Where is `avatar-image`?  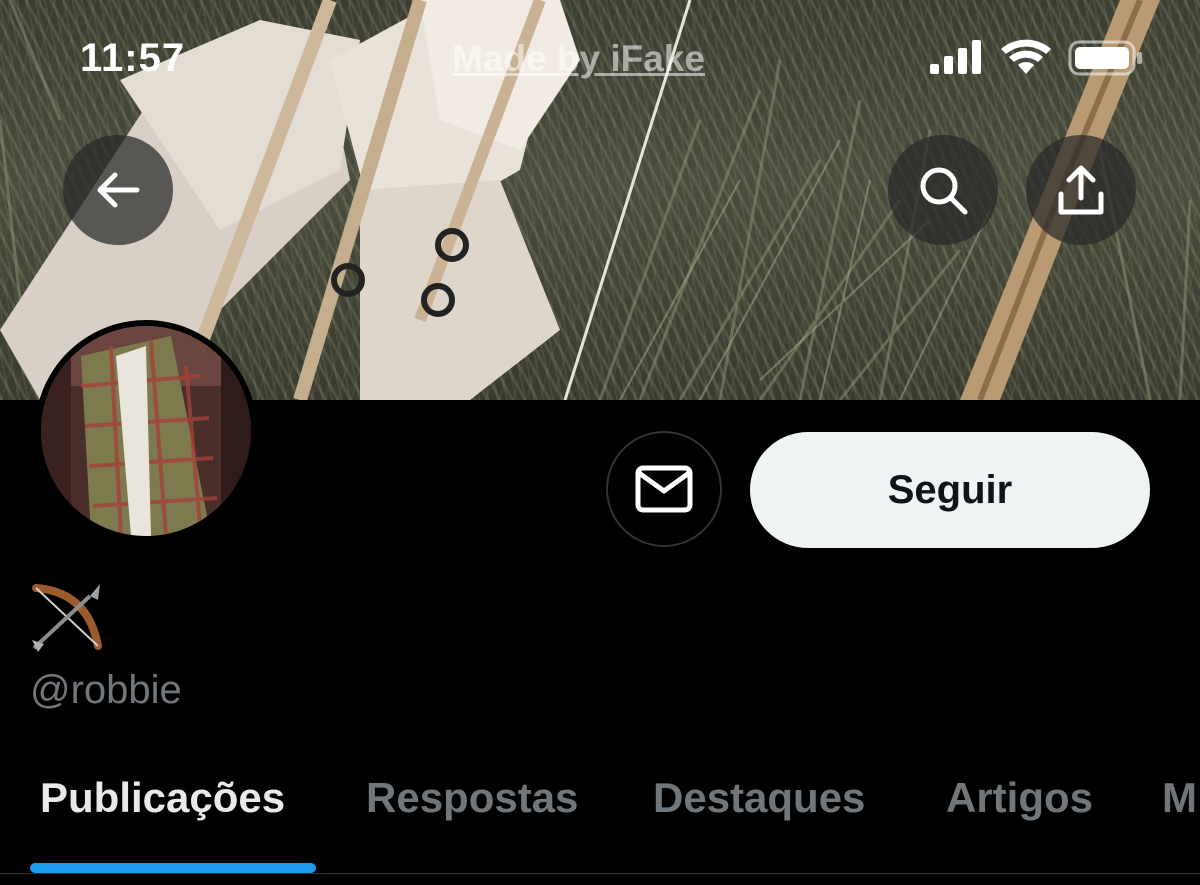
avatar-image is located at coordinates (146, 431).